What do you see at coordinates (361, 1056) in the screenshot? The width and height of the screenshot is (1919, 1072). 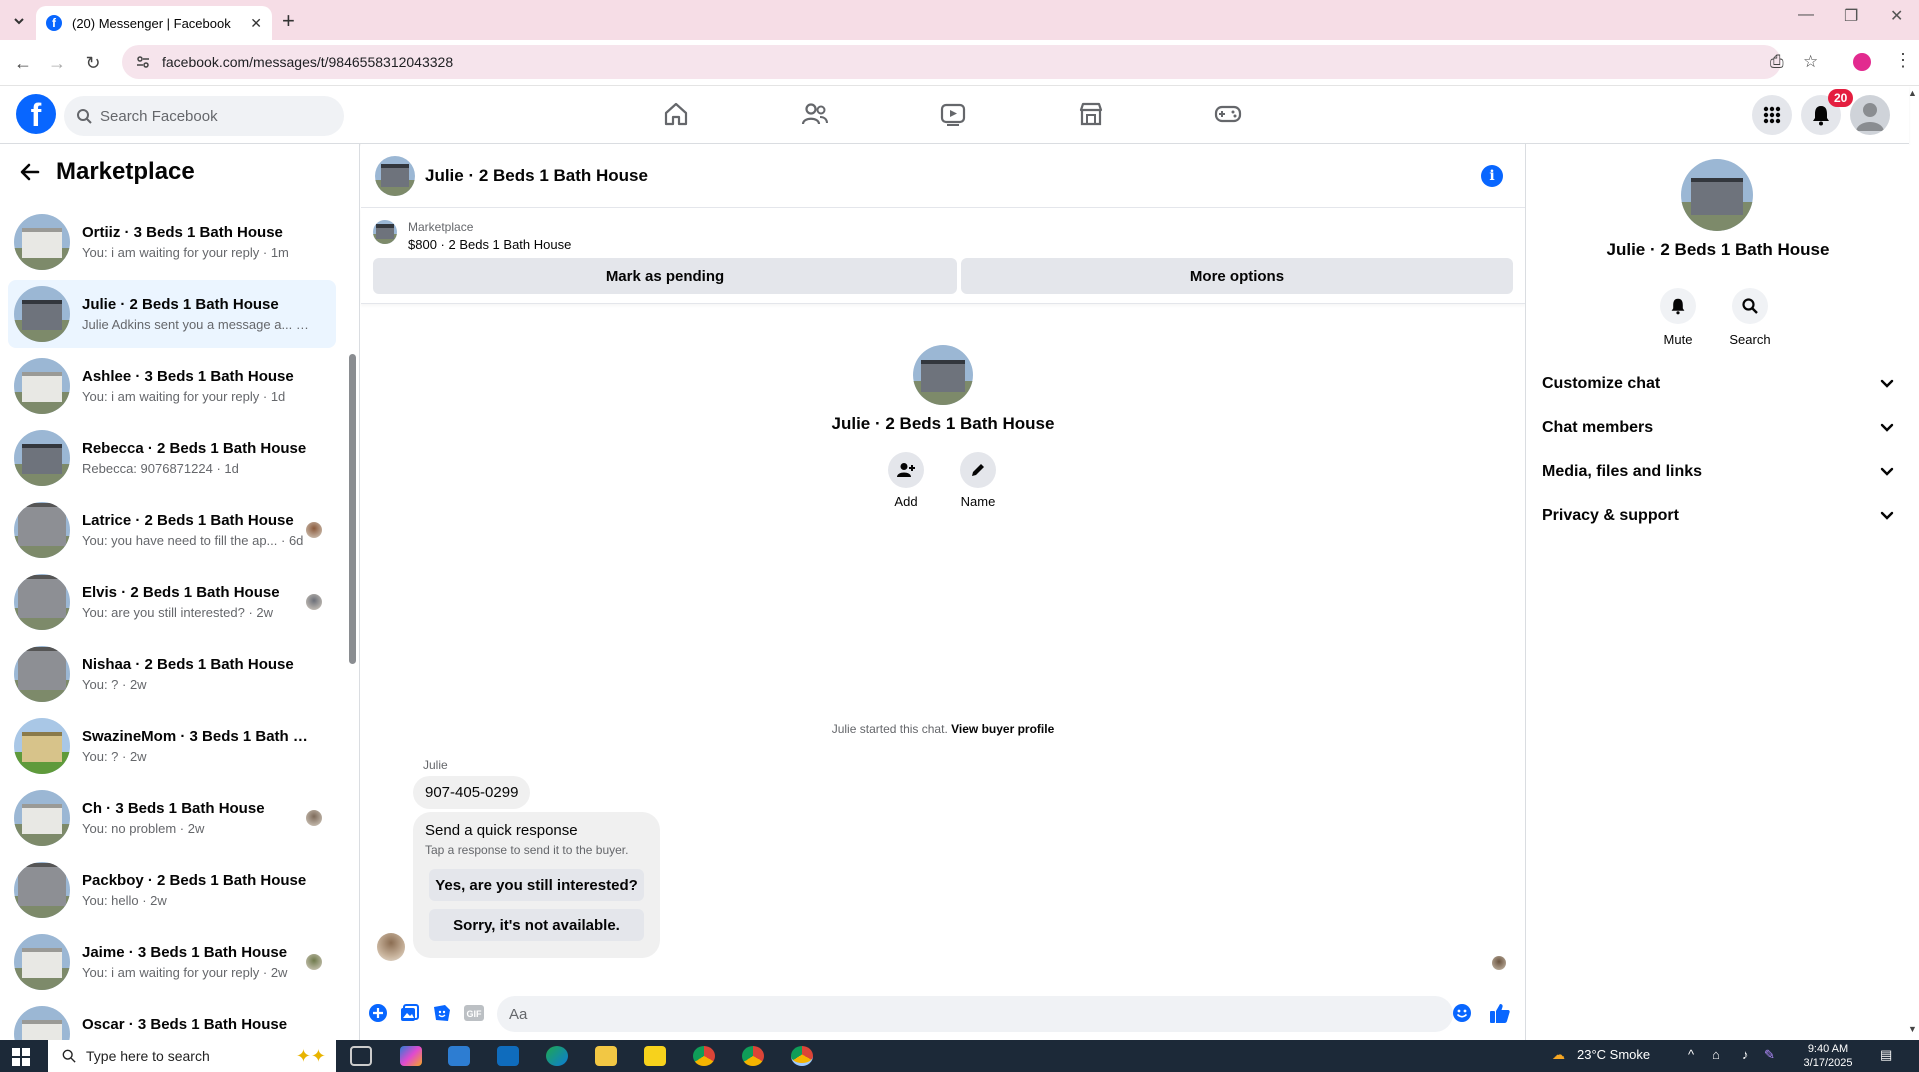 I see `task-view-icon` at bounding box center [361, 1056].